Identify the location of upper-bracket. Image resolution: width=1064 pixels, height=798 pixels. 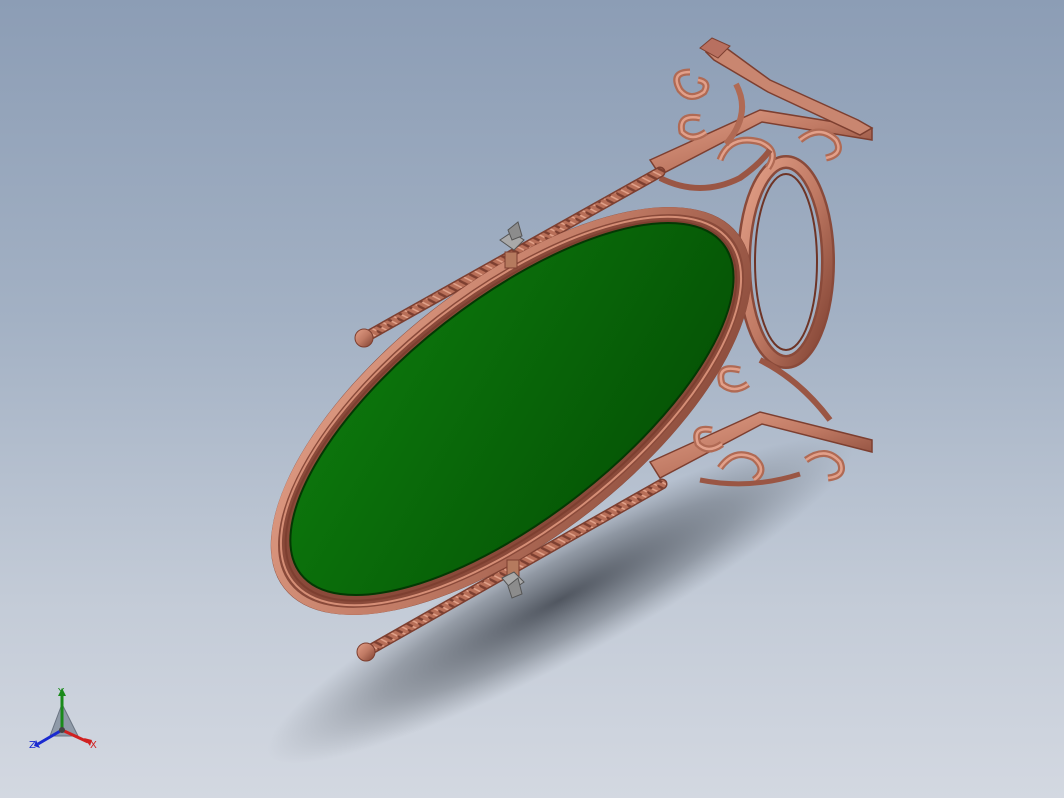
(761, 114).